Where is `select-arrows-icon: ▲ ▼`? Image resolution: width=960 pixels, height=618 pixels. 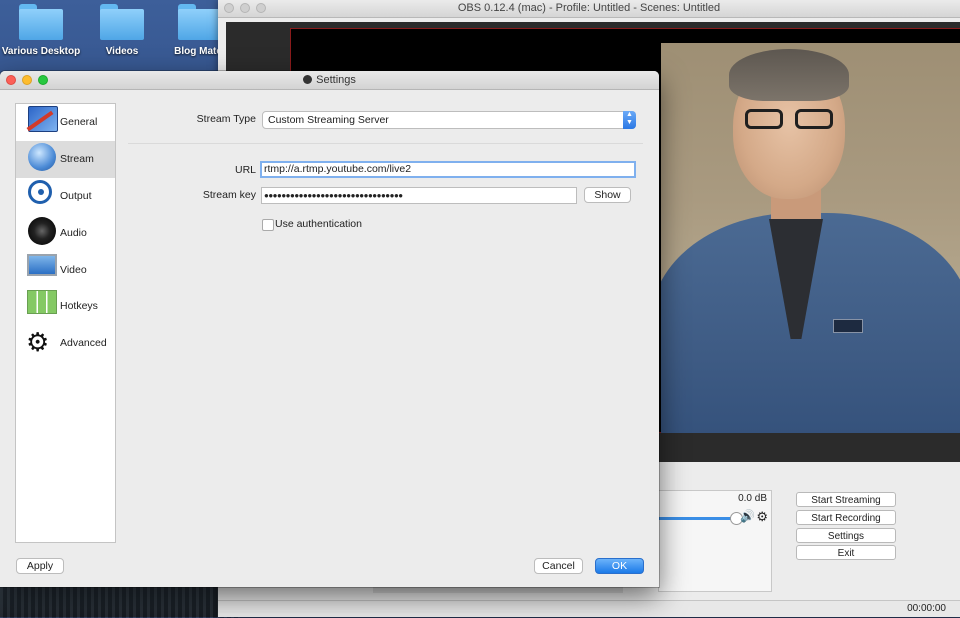 select-arrows-icon: ▲ ▼ is located at coordinates (629, 120).